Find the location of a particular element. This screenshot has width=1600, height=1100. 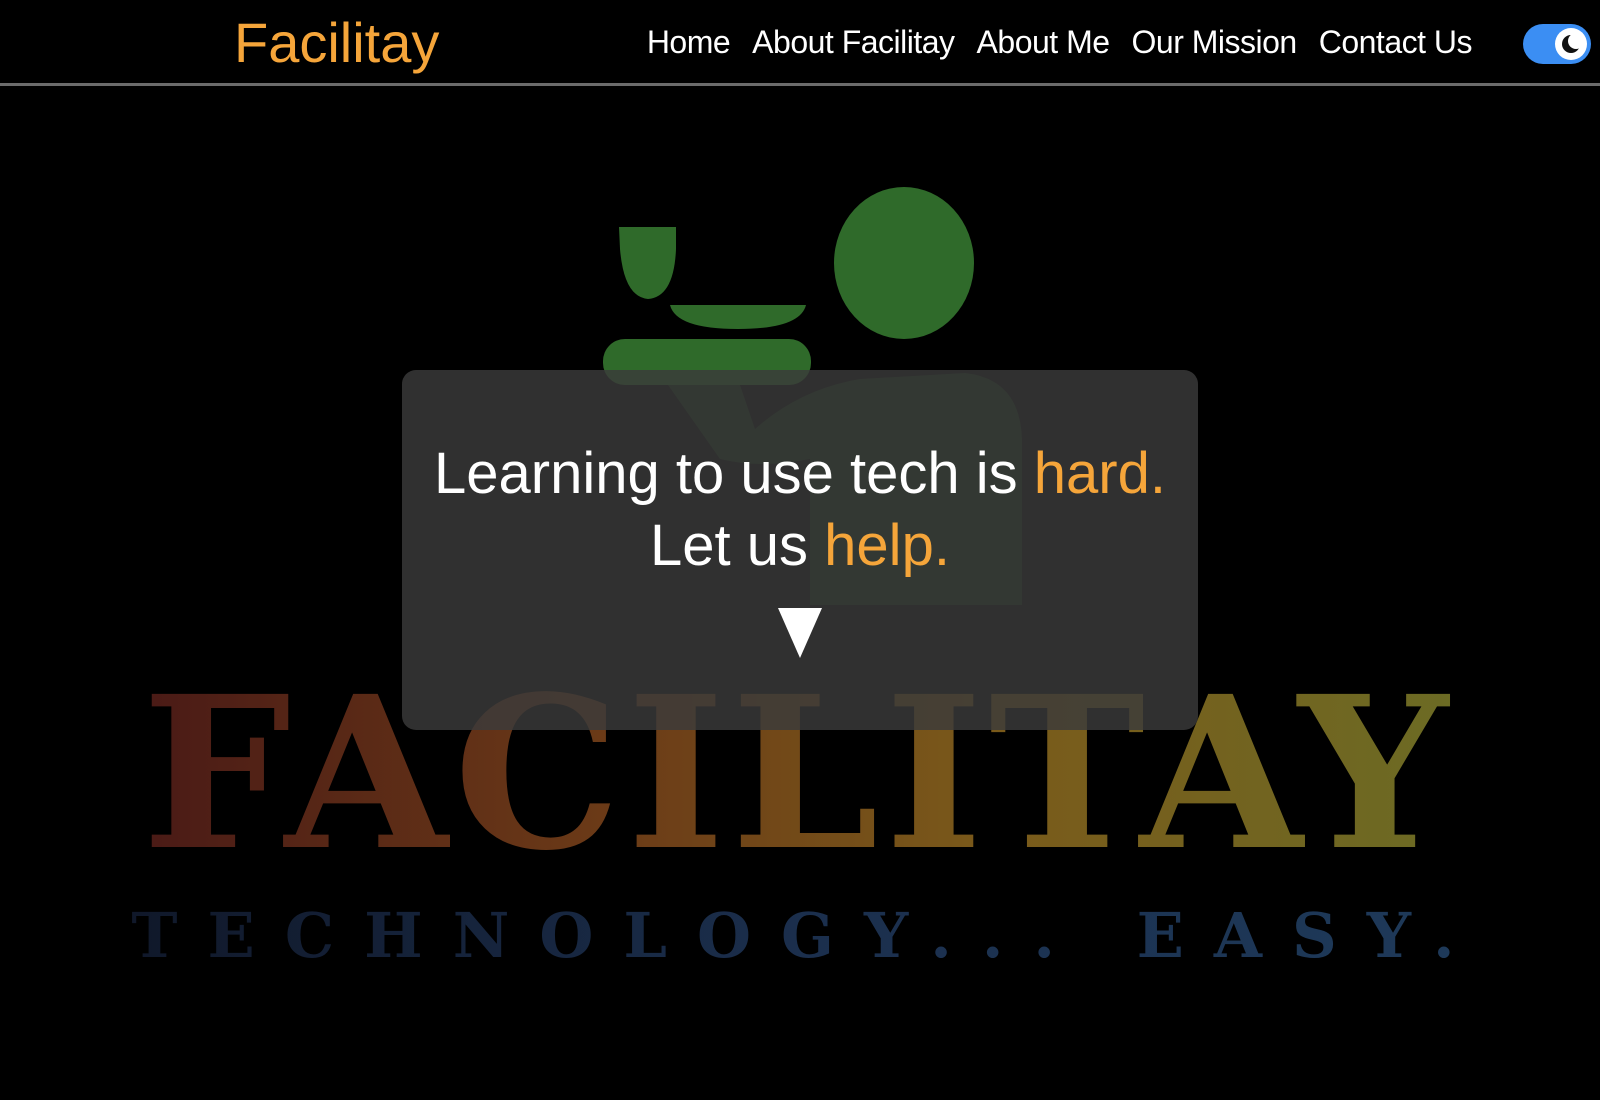

headline-line1-accent: hard. is located at coordinates (1099, 473).